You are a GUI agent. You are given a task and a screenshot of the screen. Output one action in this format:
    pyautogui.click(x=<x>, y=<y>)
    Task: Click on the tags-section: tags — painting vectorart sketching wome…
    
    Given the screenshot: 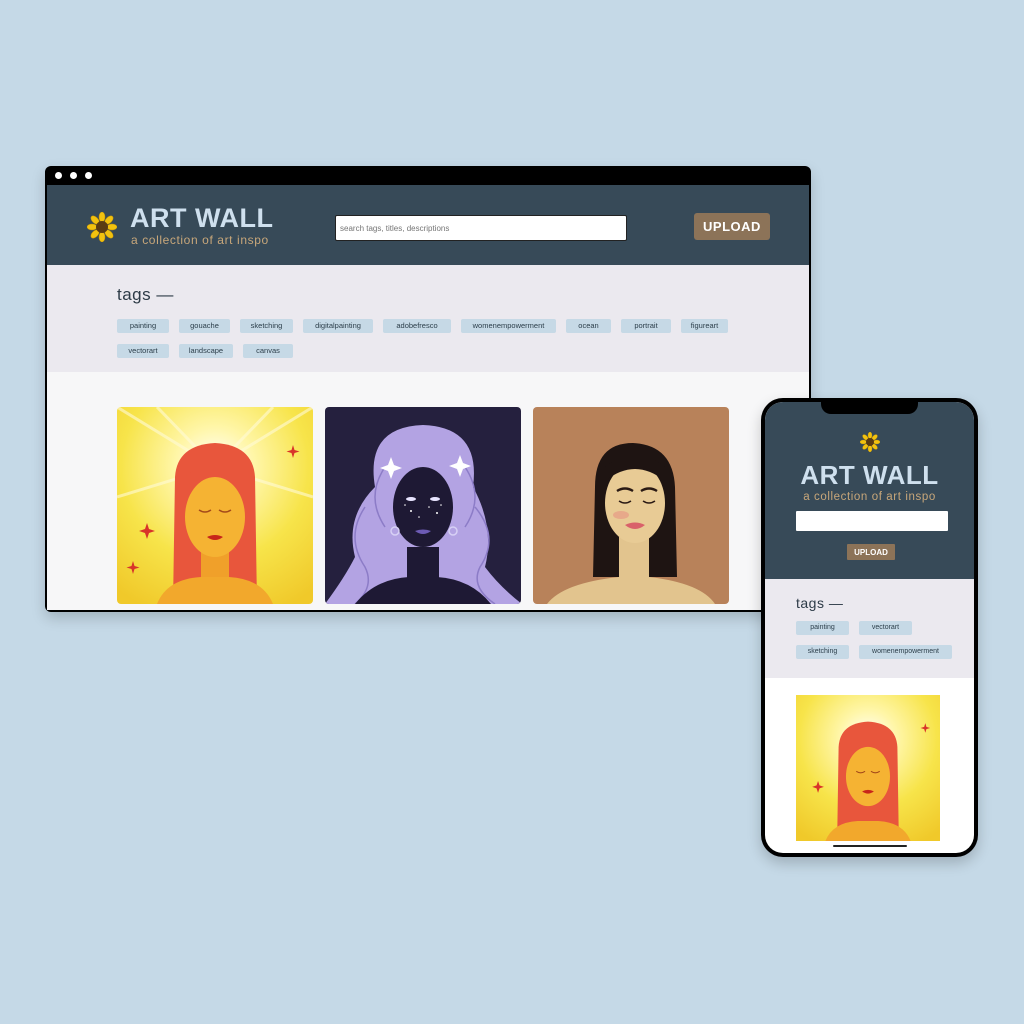 What is the action you would take?
    pyautogui.click(x=869, y=628)
    